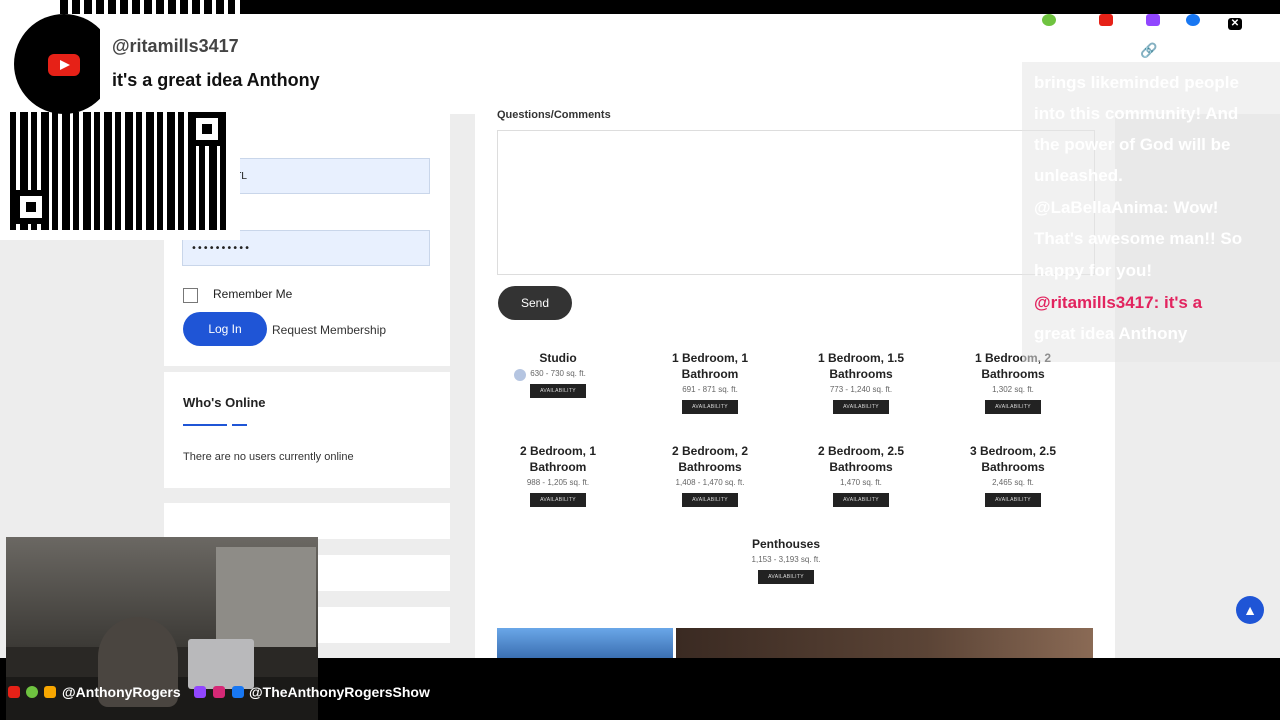 This screenshot has height=720, width=1280. Describe the element at coordinates (796, 202) in the screenshot. I see `questions-textarea` at that location.